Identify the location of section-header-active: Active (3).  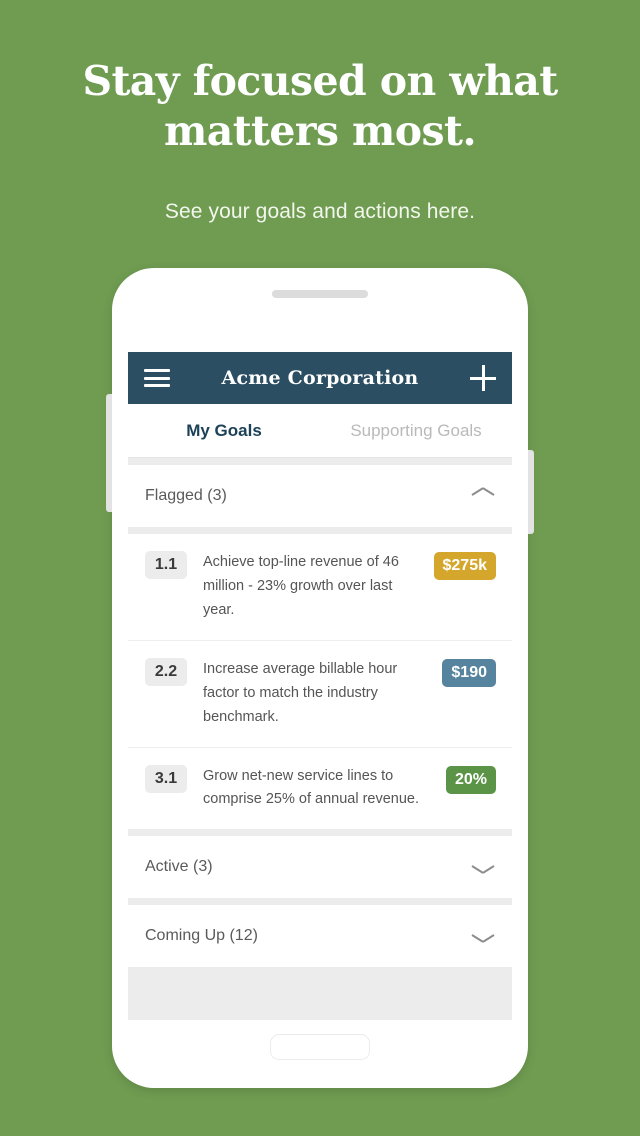
(320, 867).